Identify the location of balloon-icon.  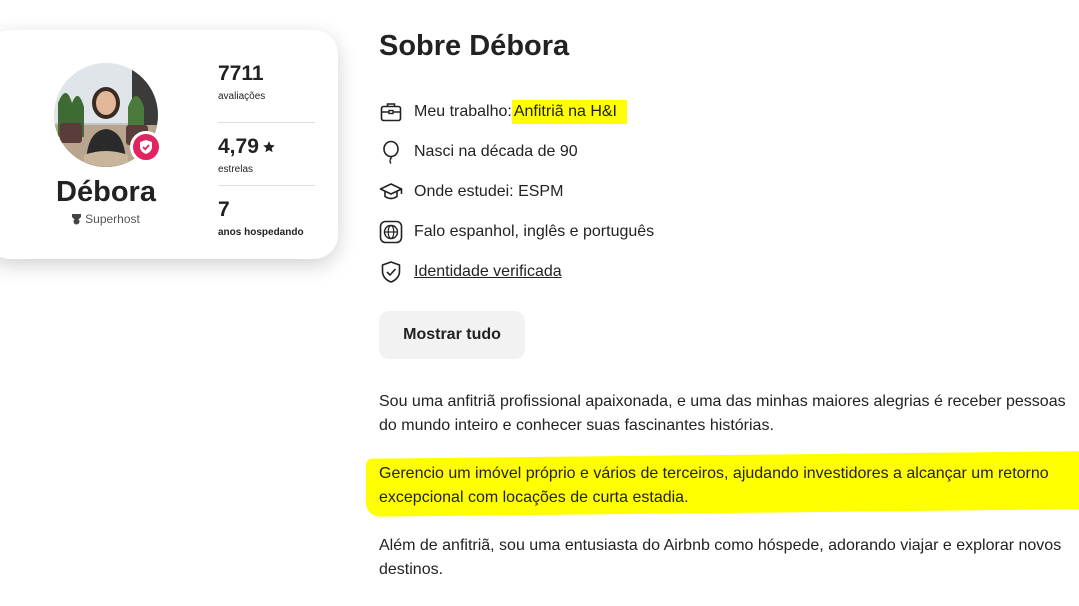
(391, 152).